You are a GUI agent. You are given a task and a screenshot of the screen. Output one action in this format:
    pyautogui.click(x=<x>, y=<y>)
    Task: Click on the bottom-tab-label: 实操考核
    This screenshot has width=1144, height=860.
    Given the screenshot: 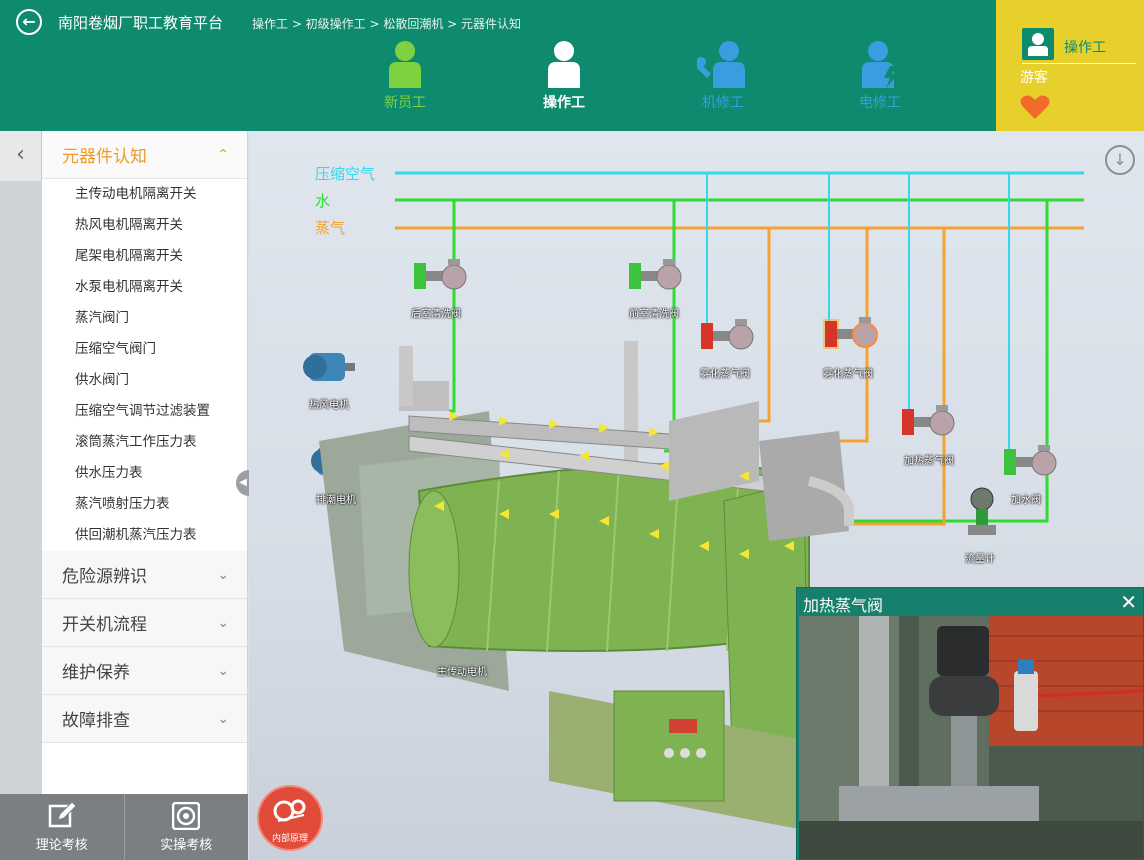 What is the action you would take?
    pyautogui.click(x=186, y=845)
    